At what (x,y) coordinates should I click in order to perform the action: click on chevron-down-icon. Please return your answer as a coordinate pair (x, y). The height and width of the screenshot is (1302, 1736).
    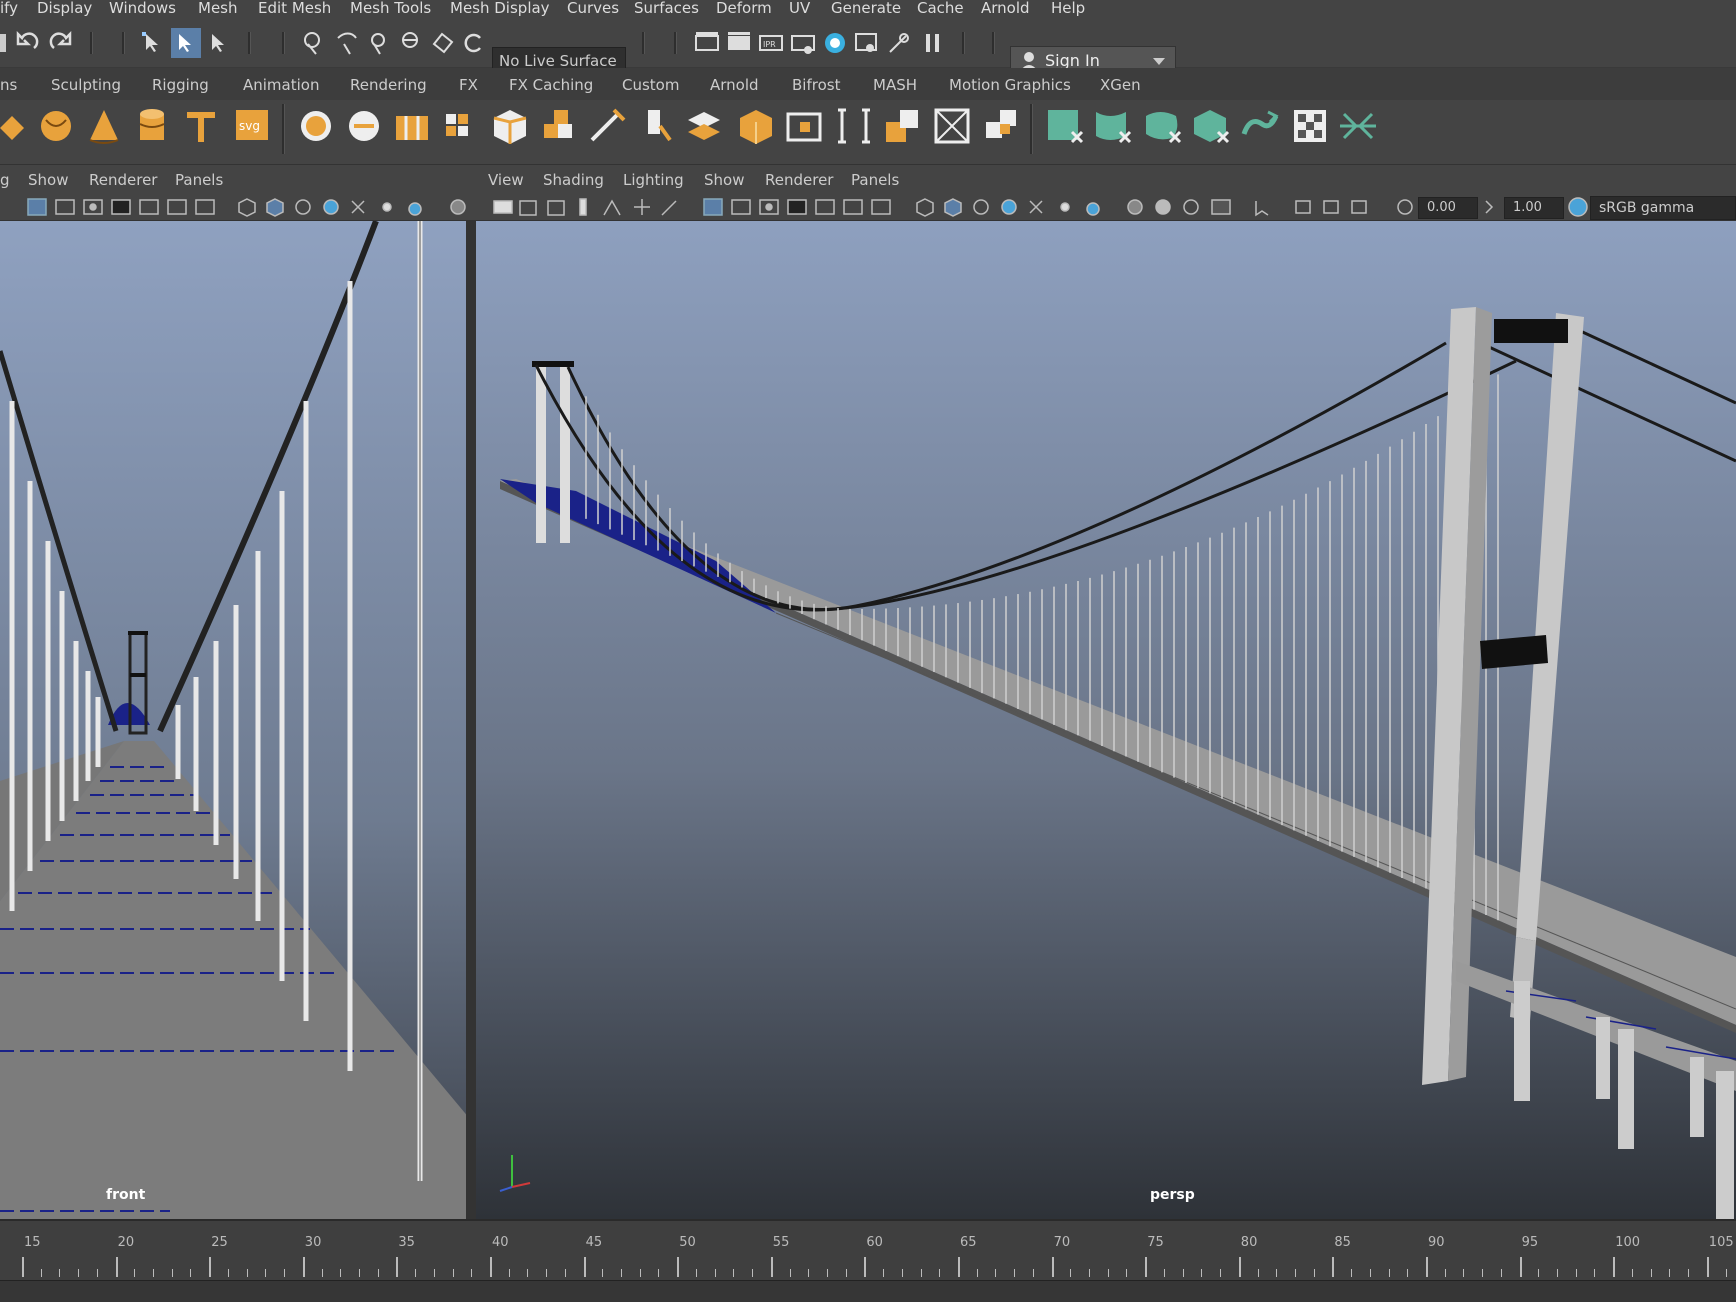
    Looking at the image, I should click on (1159, 61).